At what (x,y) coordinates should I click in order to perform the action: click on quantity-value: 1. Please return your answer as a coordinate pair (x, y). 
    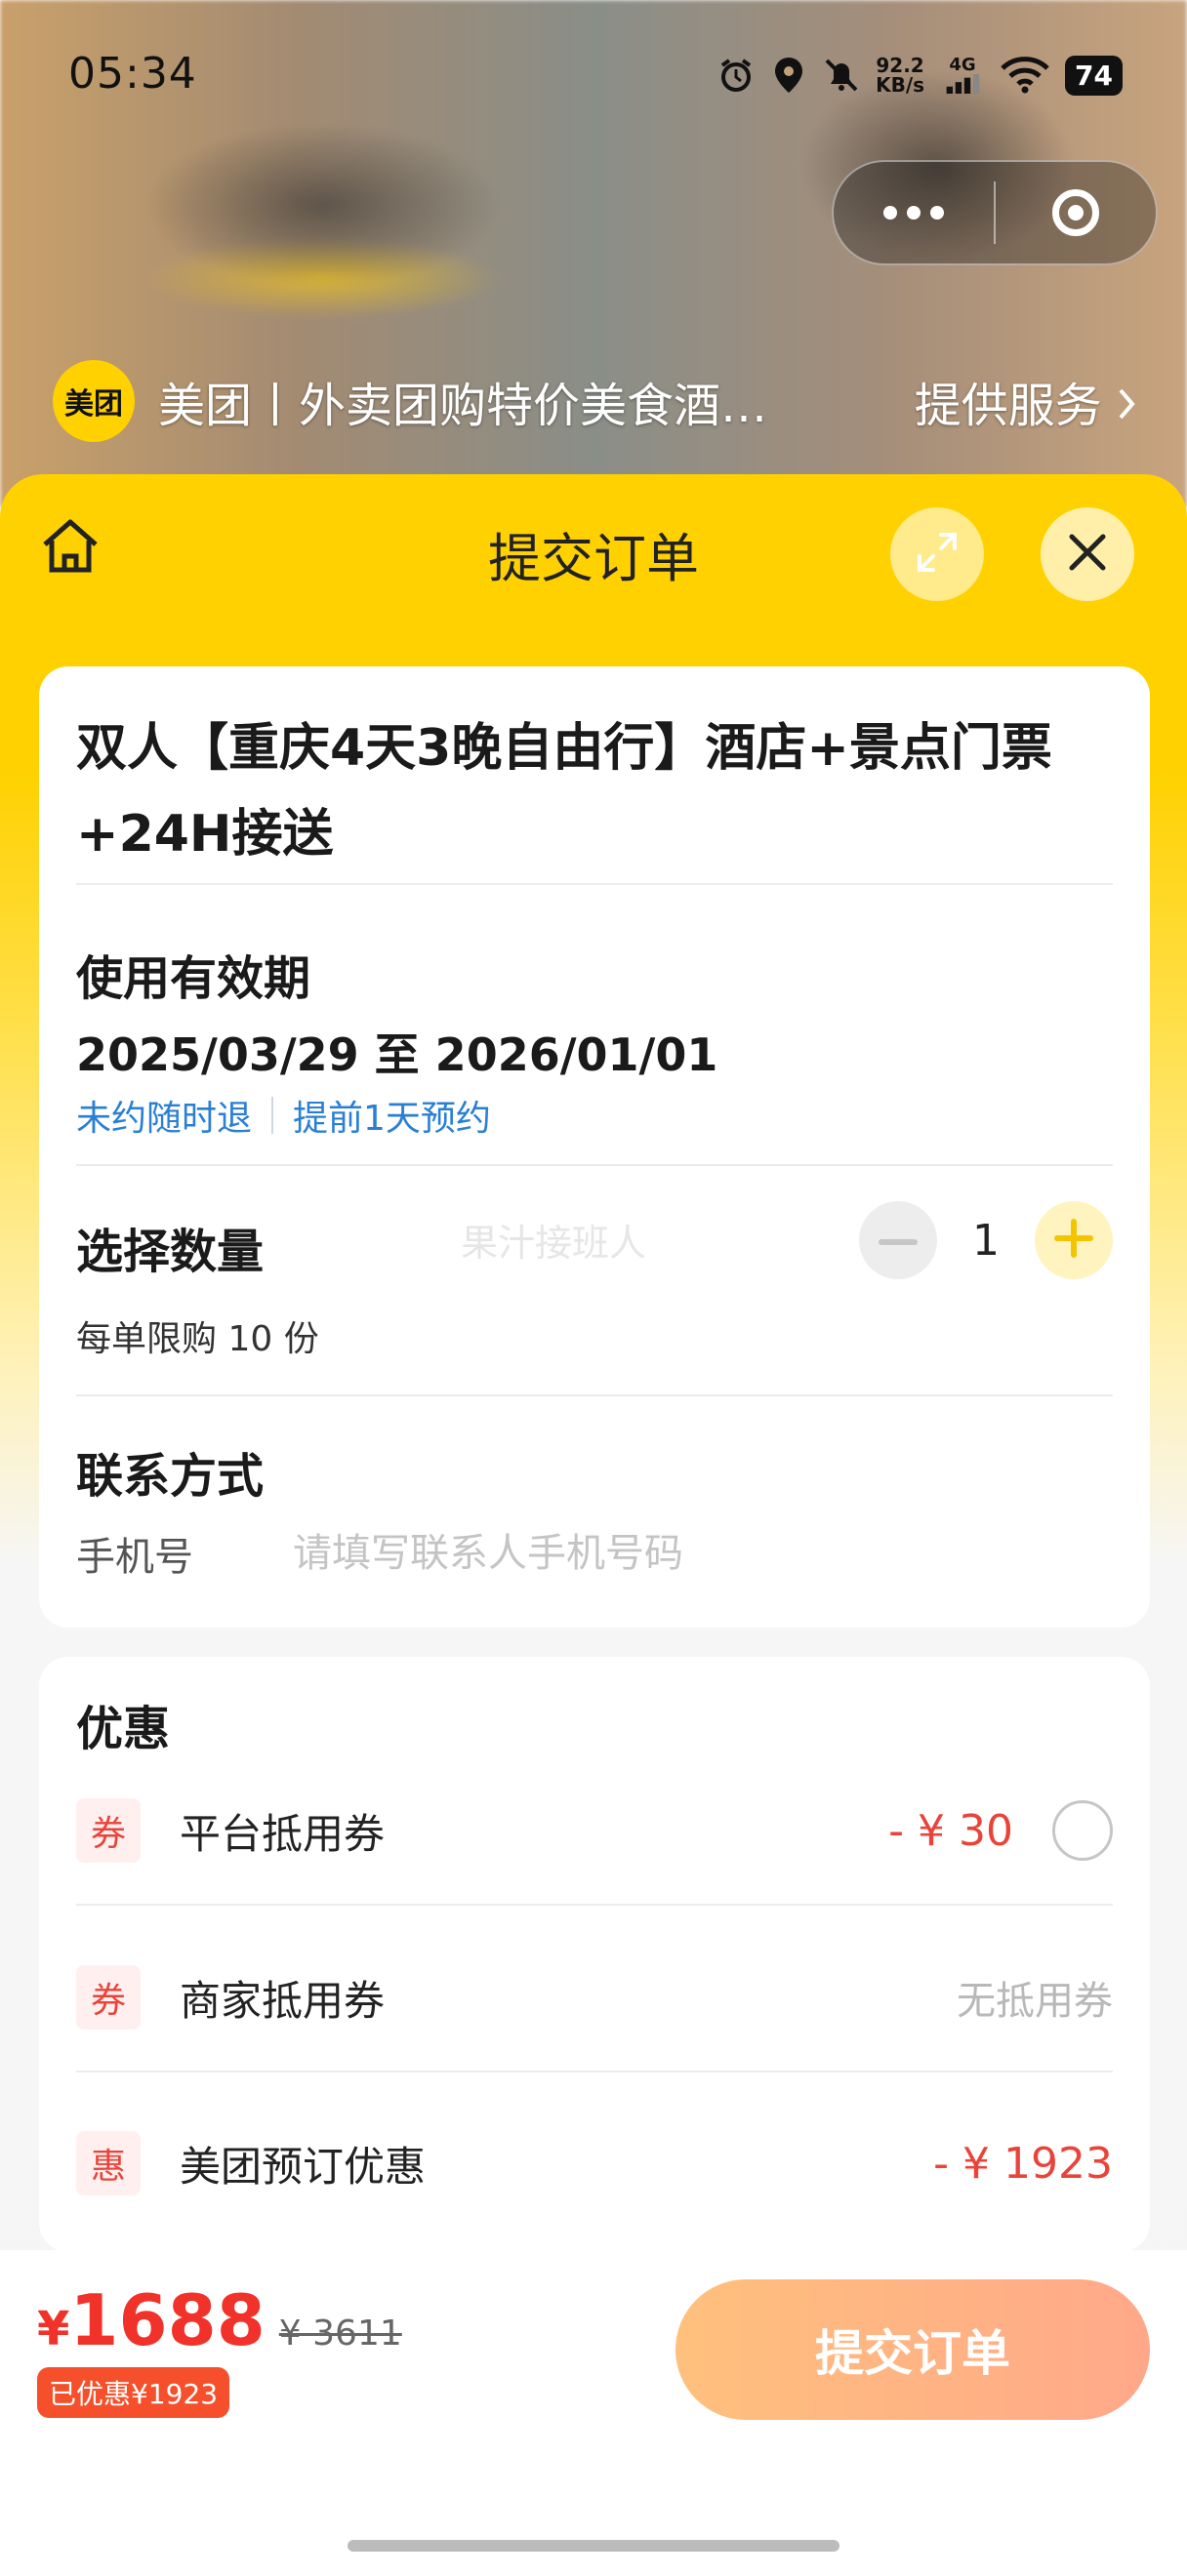
    Looking at the image, I should click on (986, 1240).